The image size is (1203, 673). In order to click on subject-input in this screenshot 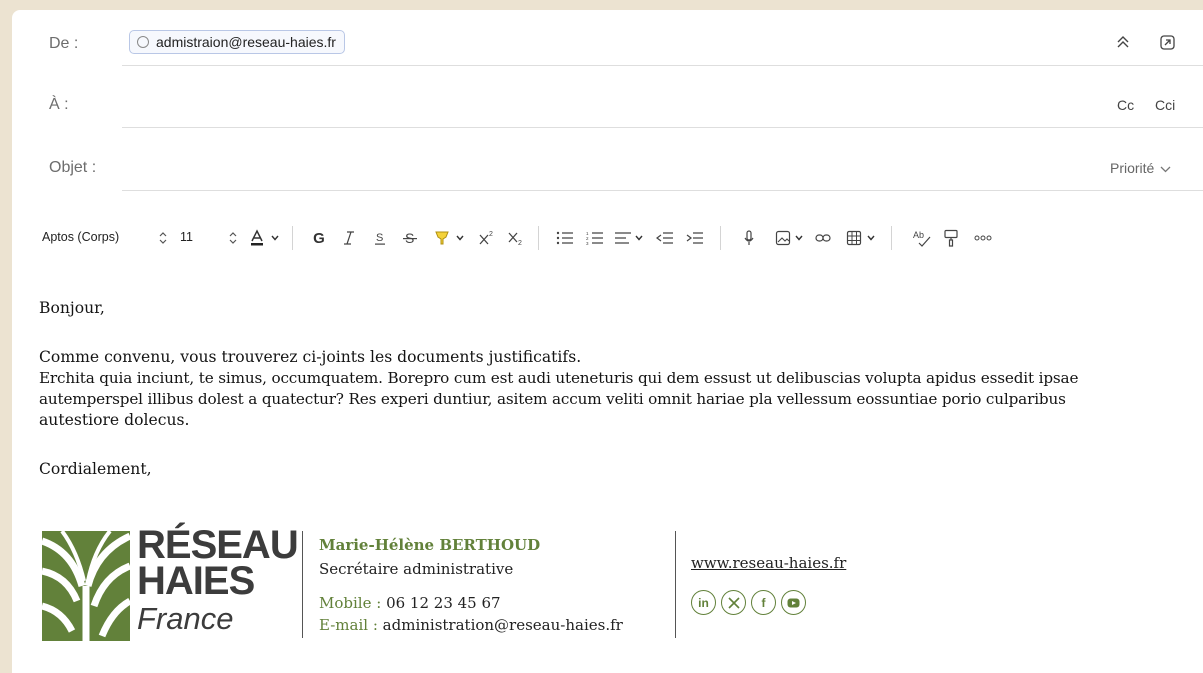, I will do `click(607, 167)`.